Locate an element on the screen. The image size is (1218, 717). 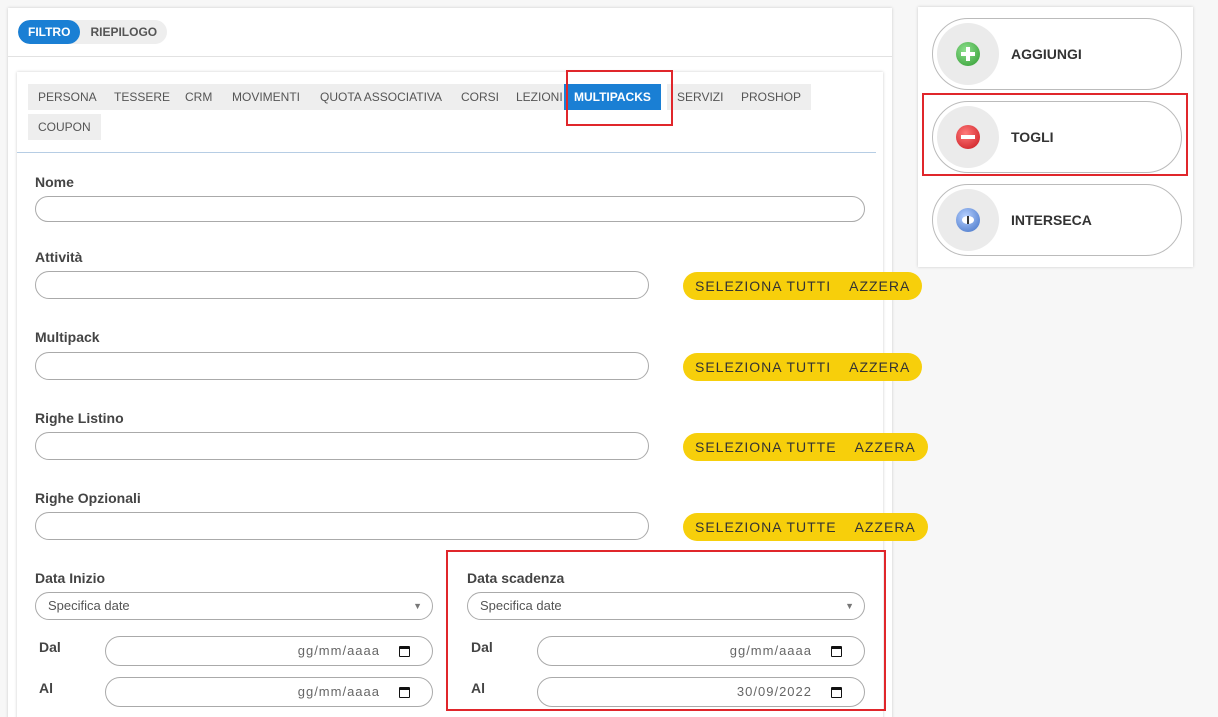
aggiungi-icon-circle is located at coordinates (968, 54).